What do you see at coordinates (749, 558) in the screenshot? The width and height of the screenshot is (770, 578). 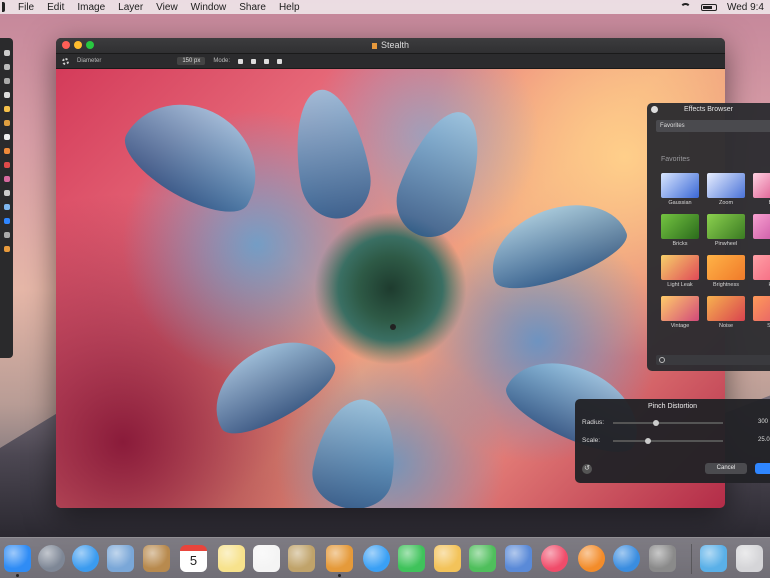 I see `trash-icon` at bounding box center [749, 558].